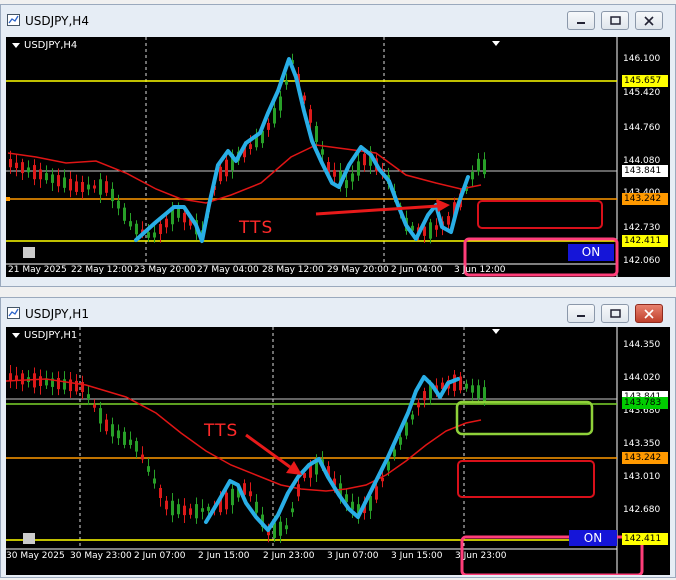 The image size is (676, 580). Describe the element at coordinates (645, 241) in the screenshot. I see `price-tag-yellow: 142.411` at that location.